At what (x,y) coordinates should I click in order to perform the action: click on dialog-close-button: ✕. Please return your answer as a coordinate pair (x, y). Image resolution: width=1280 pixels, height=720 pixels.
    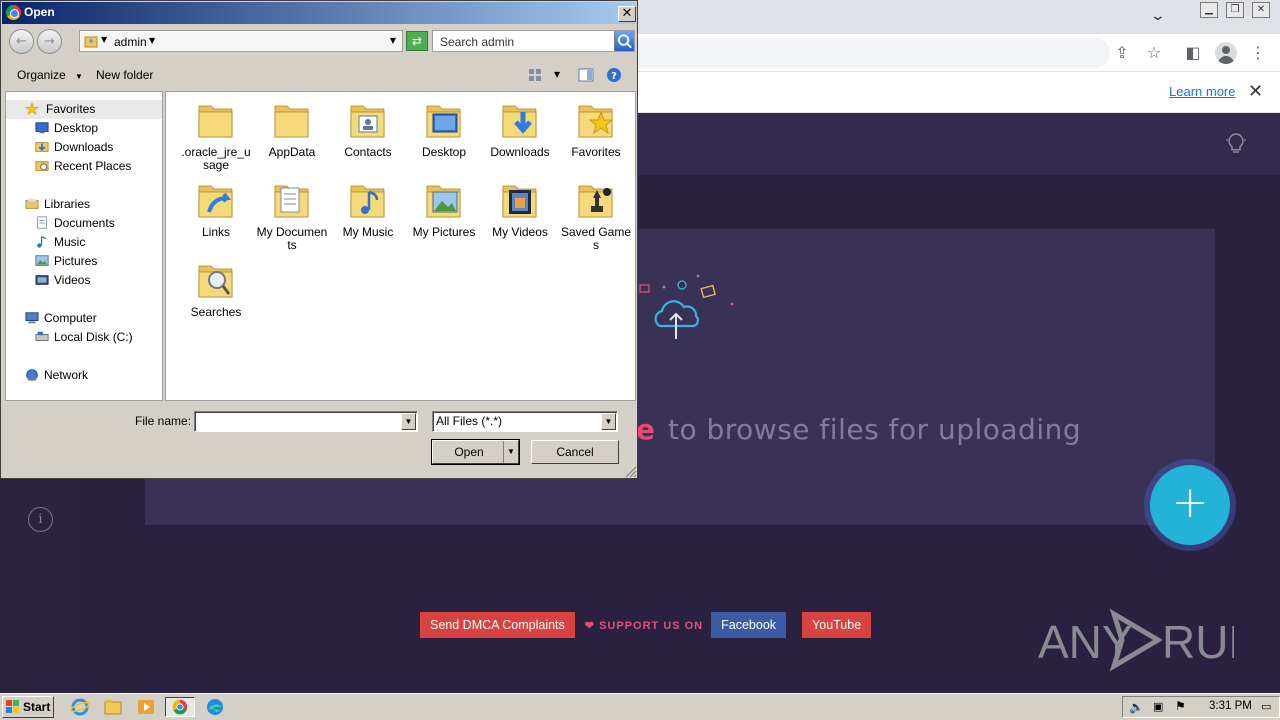
    Looking at the image, I should click on (627, 14).